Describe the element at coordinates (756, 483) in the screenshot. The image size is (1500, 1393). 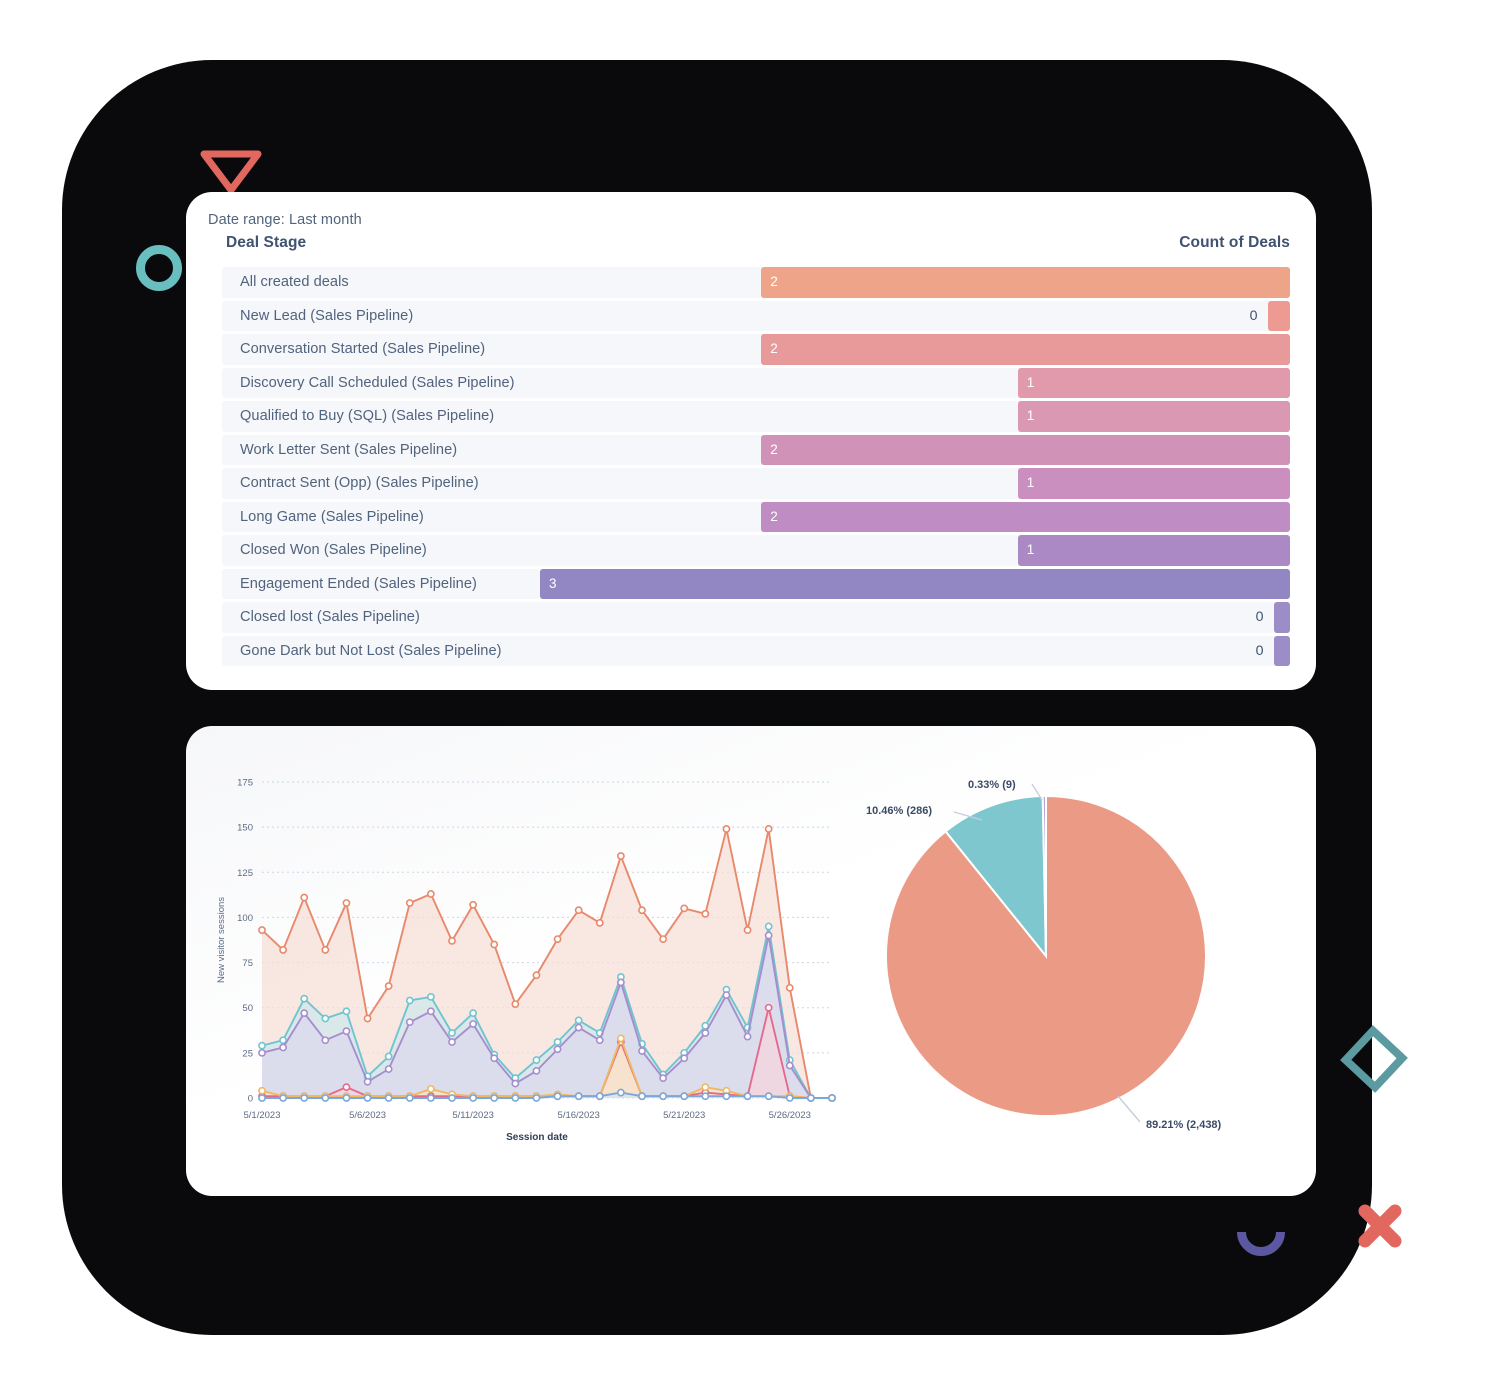
I see `bar-row: Contract Sent (Opp) (Sales Pipeline) 1` at that location.